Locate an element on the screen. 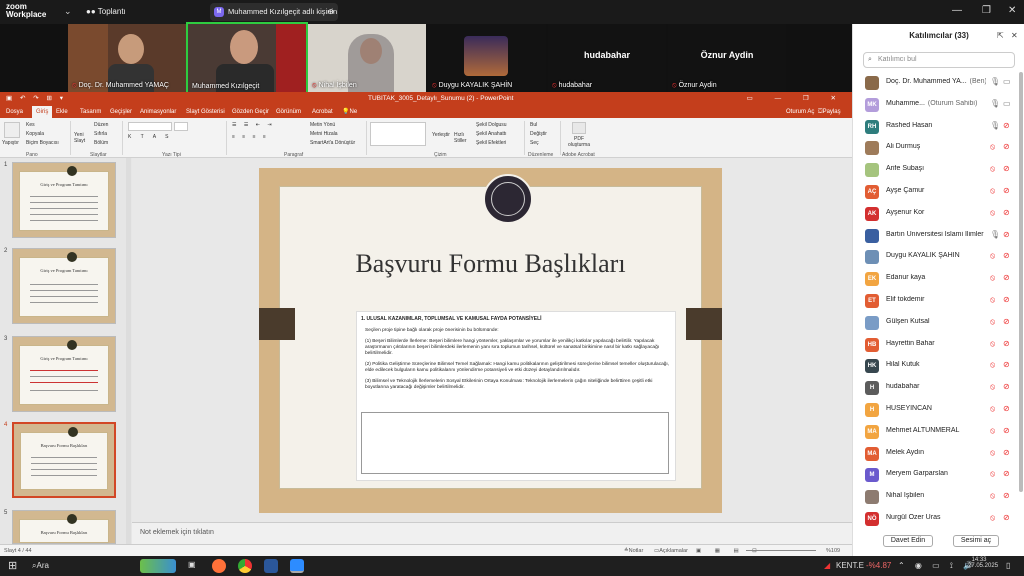 The image size is (1024, 576). section-button: Bölüm is located at coordinates (101, 143).